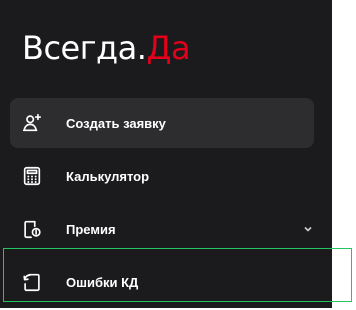  What do you see at coordinates (32, 123) in the screenshot?
I see `add-user-icon` at bounding box center [32, 123].